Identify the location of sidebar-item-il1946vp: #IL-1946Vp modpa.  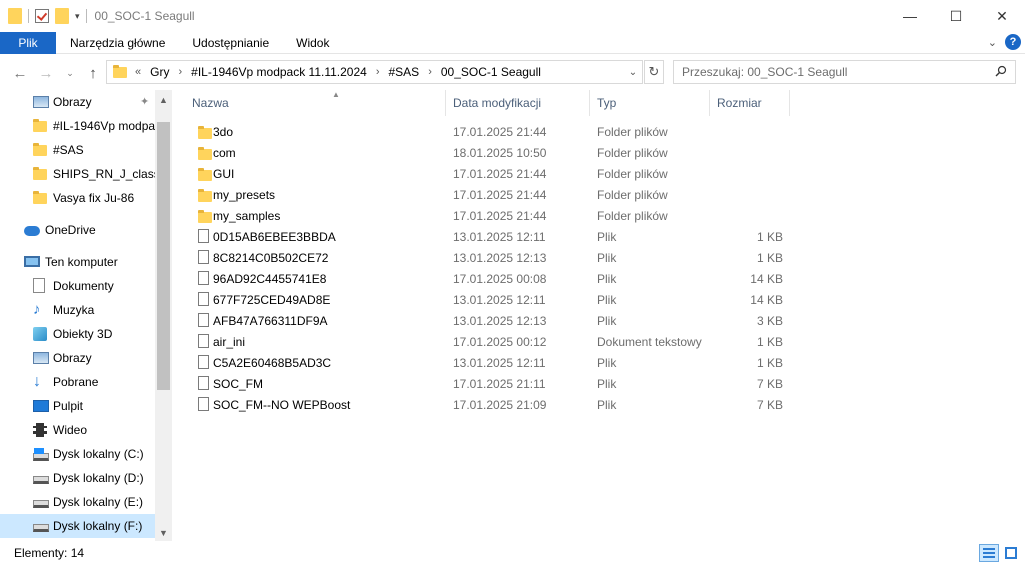
(77, 126).